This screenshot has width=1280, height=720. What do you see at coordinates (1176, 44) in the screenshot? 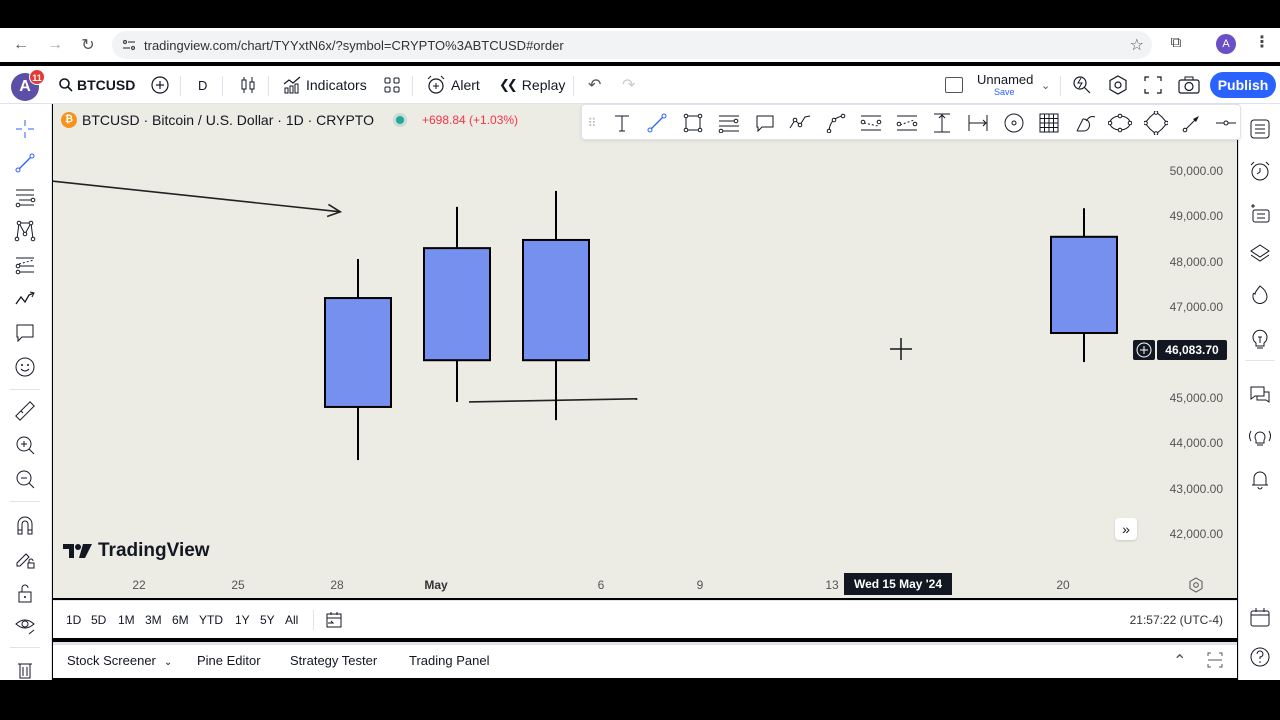
I see `extensions-icon: ⧉` at bounding box center [1176, 44].